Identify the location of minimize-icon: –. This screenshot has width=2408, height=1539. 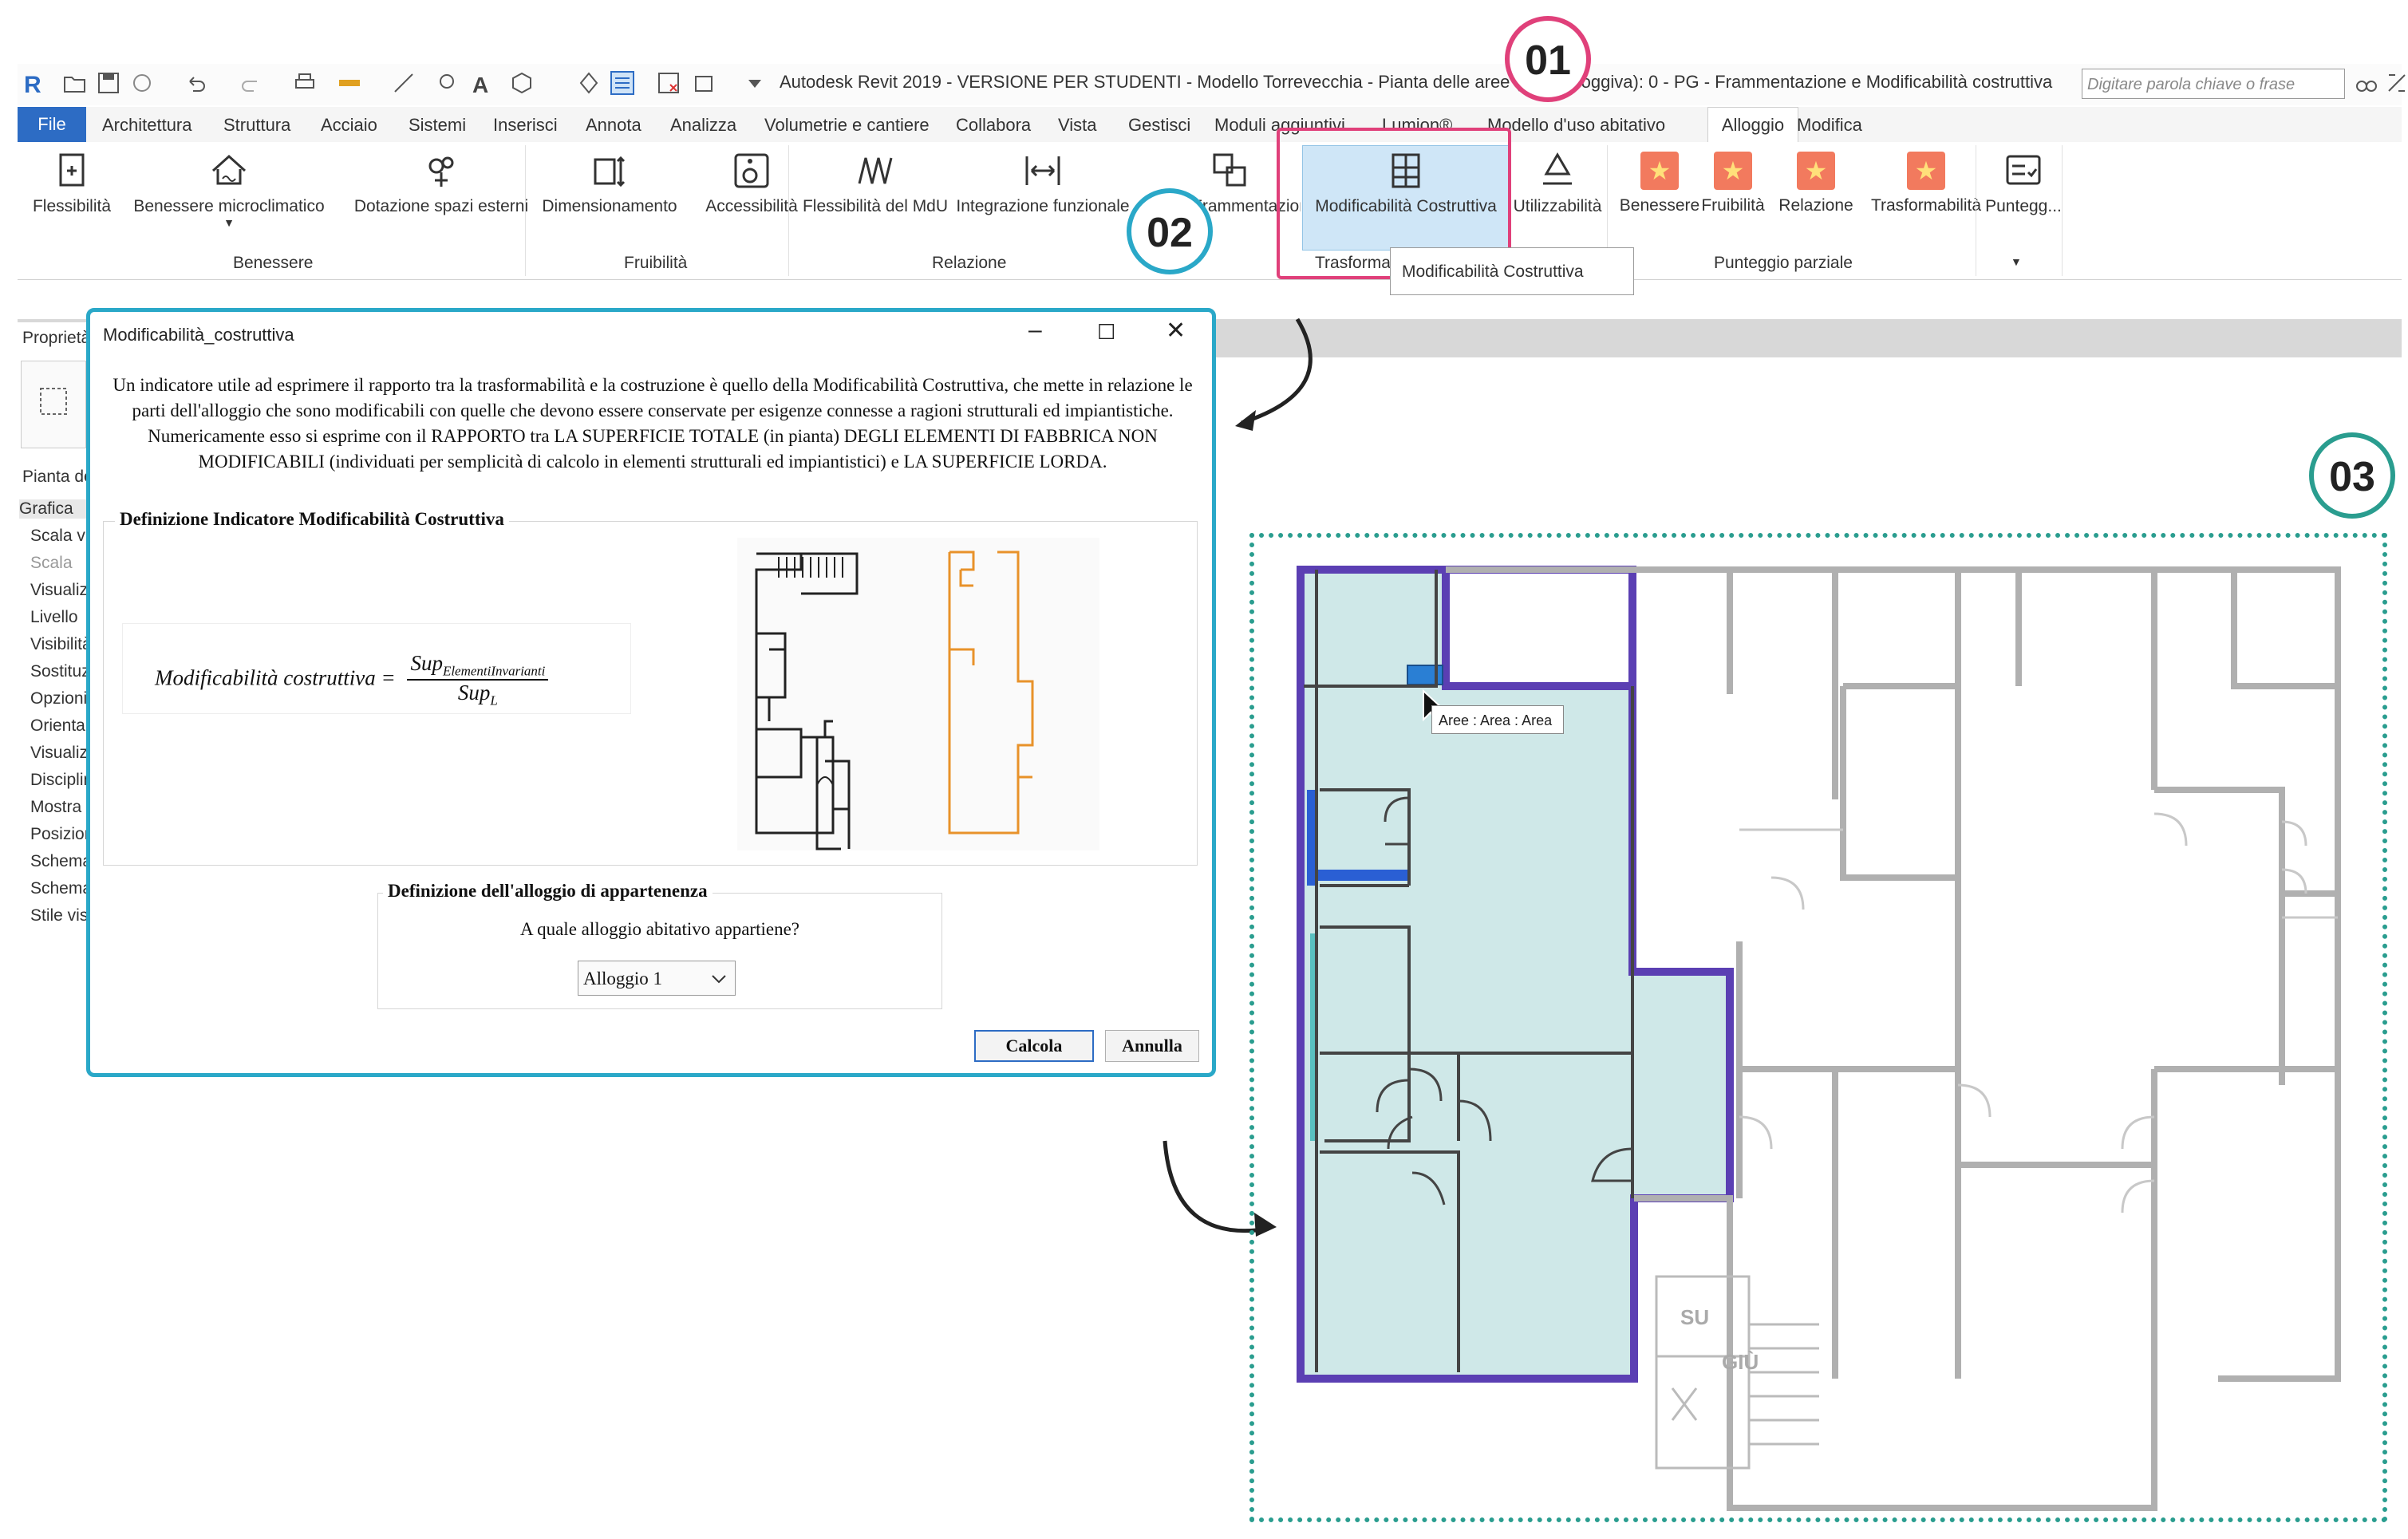
(1035, 330).